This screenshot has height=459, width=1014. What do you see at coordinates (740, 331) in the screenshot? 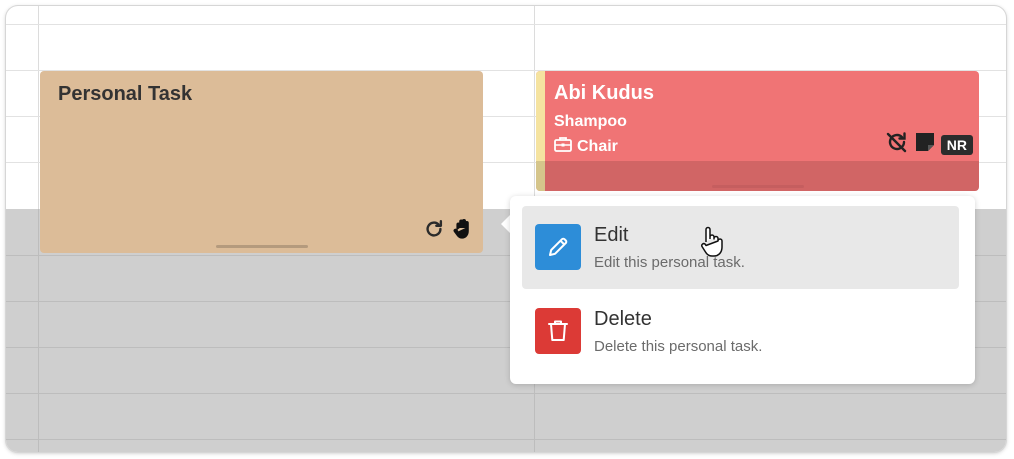
I see `menu-item-delete: Delete Delete this personal task.` at bounding box center [740, 331].